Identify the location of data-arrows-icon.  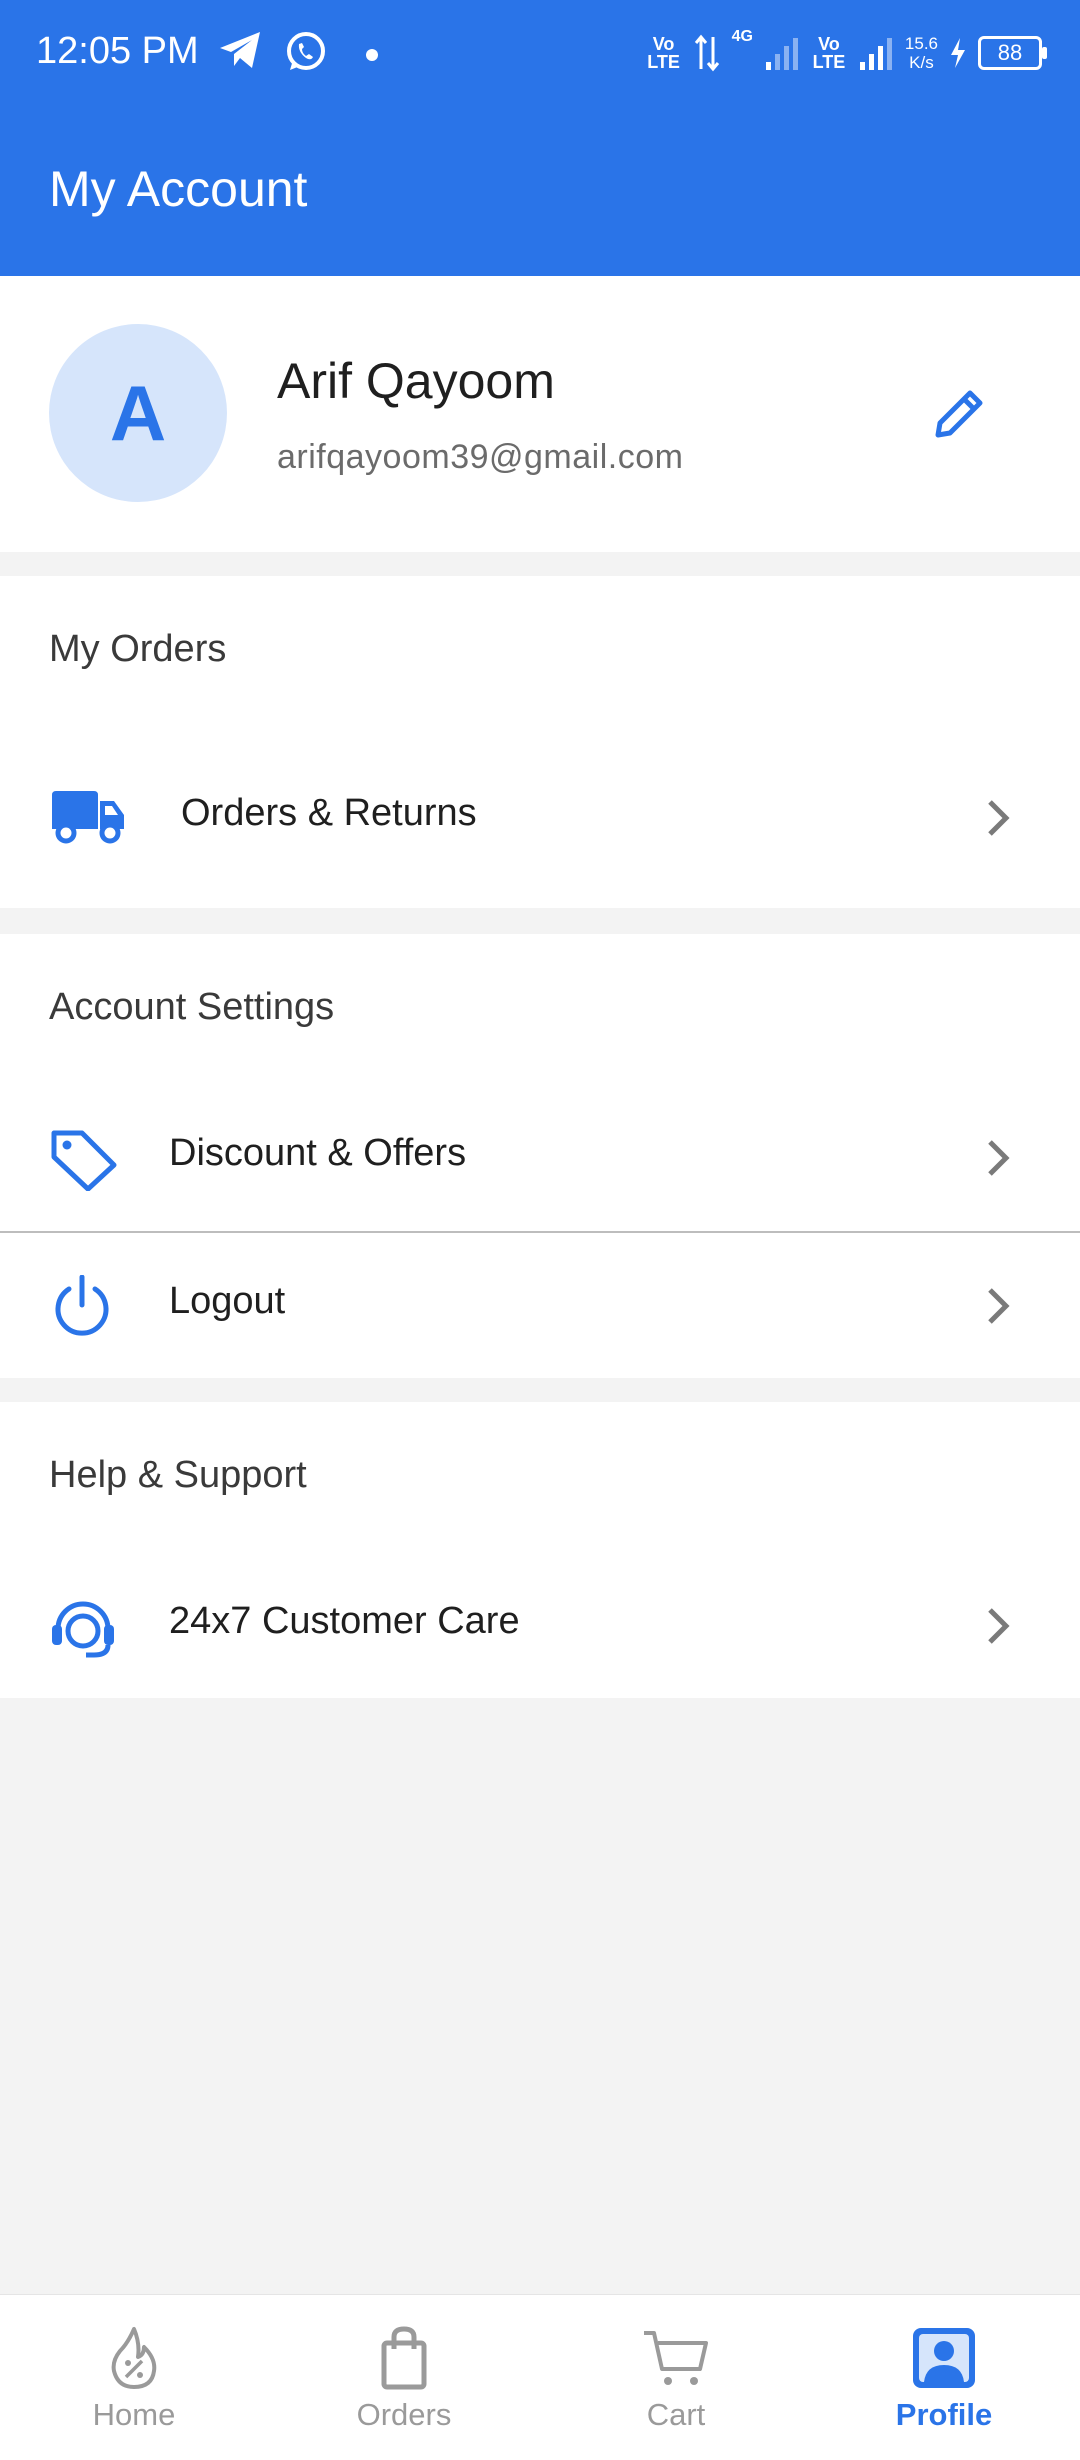
(706, 53).